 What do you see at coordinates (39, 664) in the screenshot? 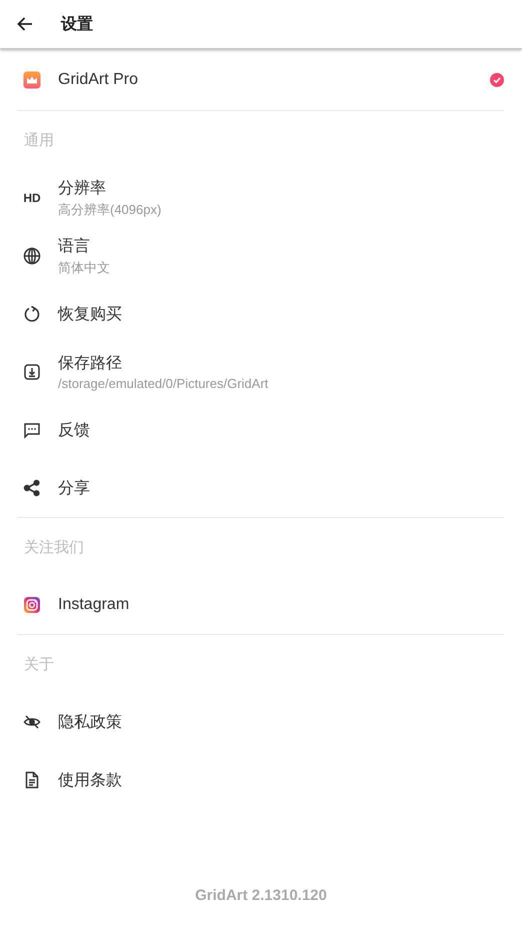
I see `section-header: 关于` at bounding box center [39, 664].